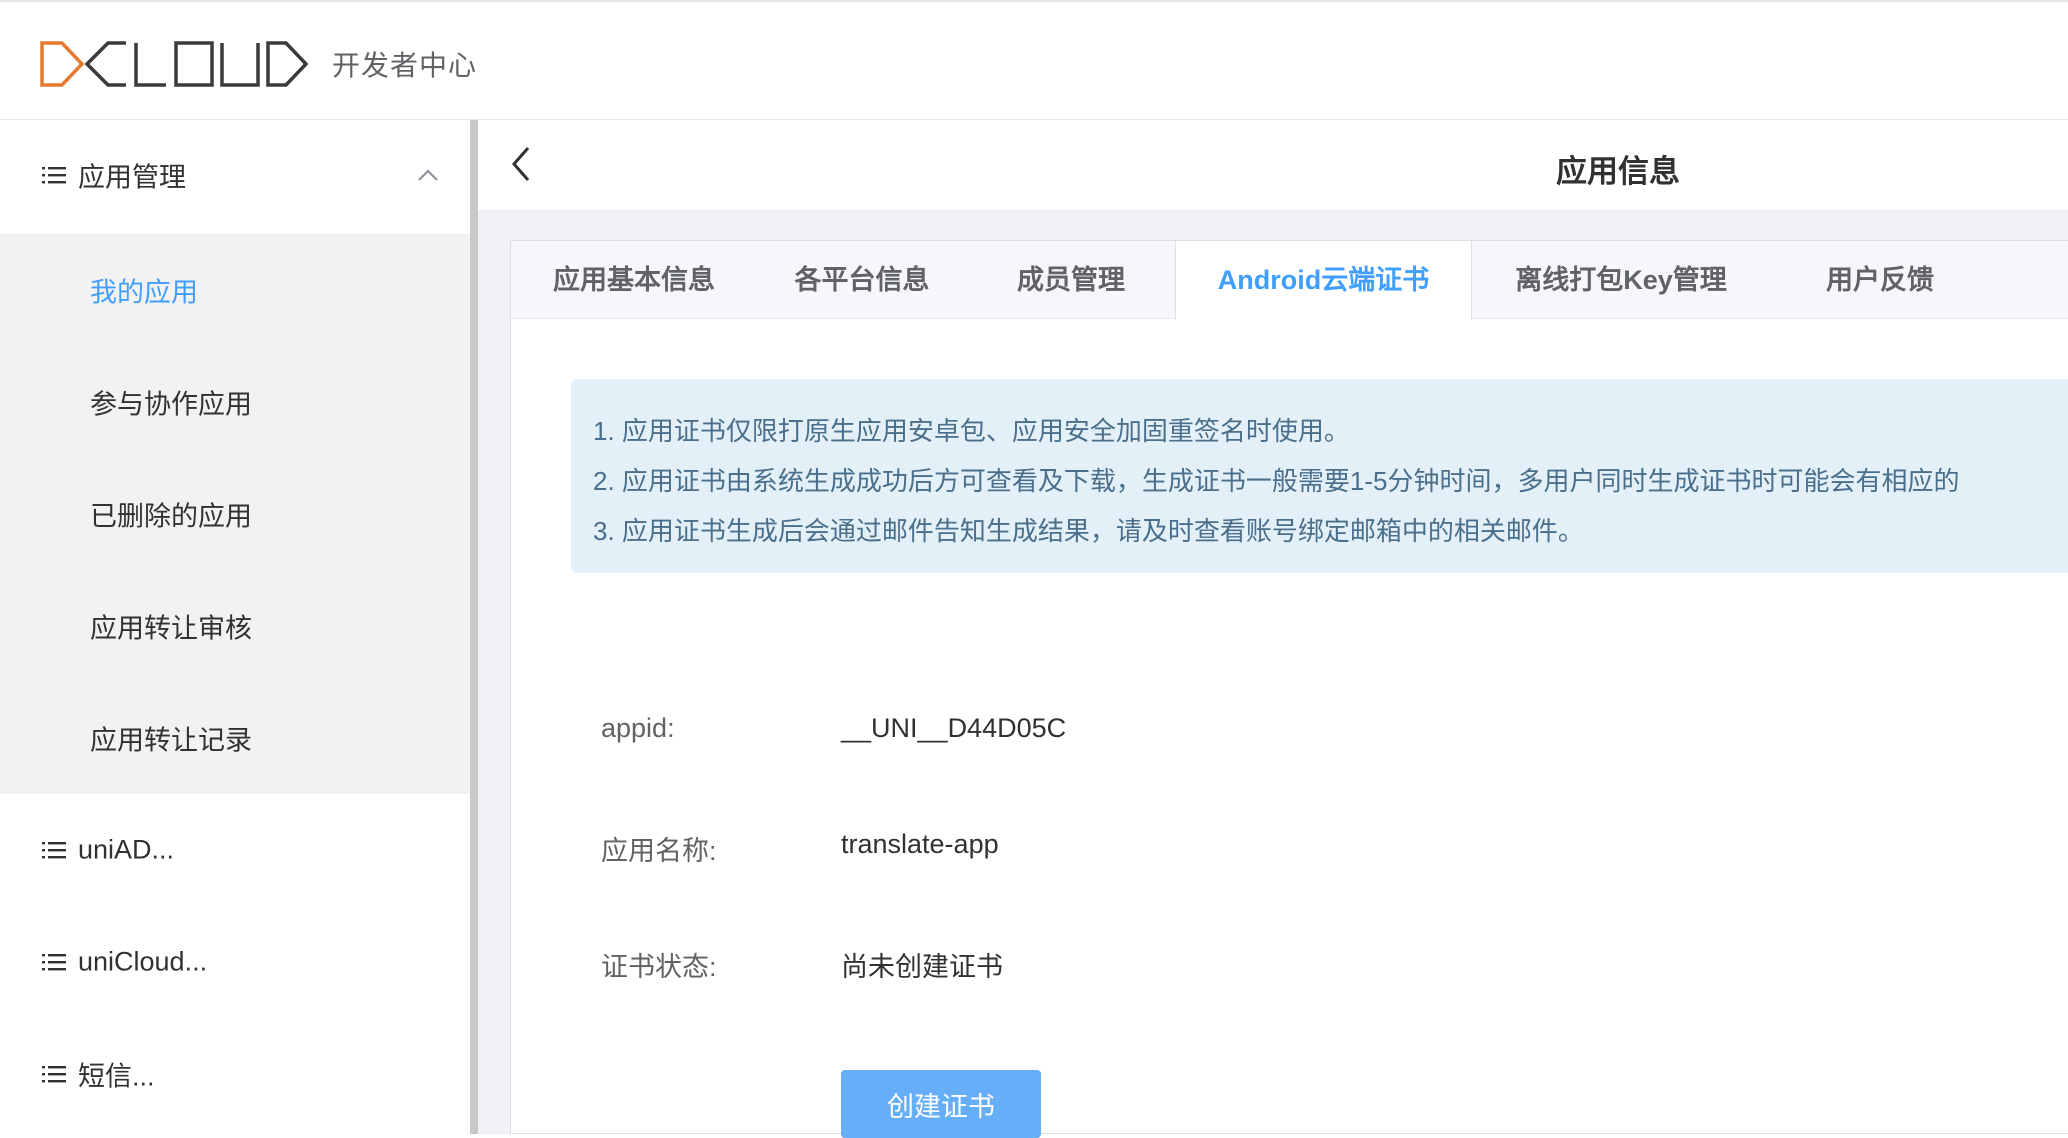 The width and height of the screenshot is (2068, 1138). Describe the element at coordinates (1621, 280) in the screenshot. I see `tab-offline-key: 离线打包Key管理` at that location.